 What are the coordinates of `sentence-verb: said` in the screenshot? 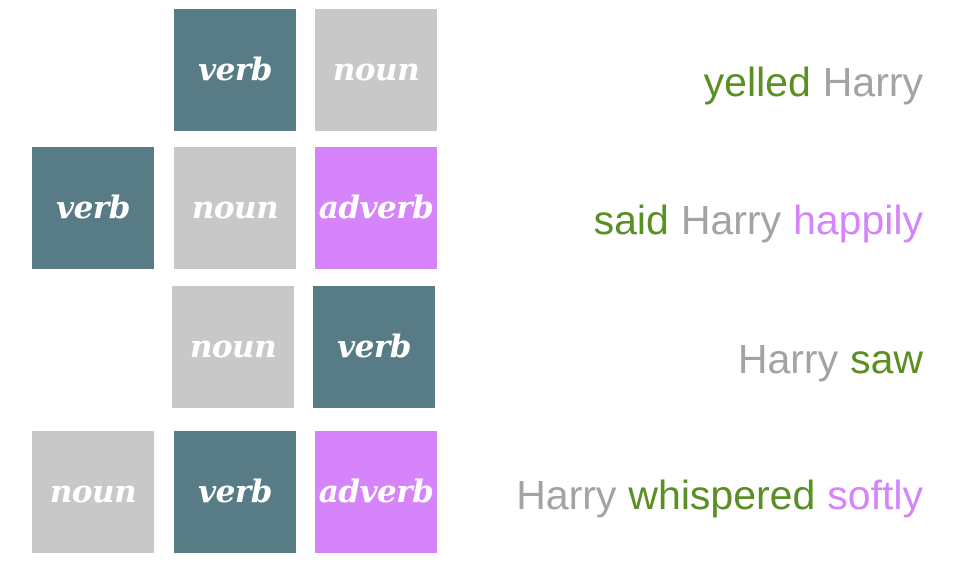 It's located at (631, 220).